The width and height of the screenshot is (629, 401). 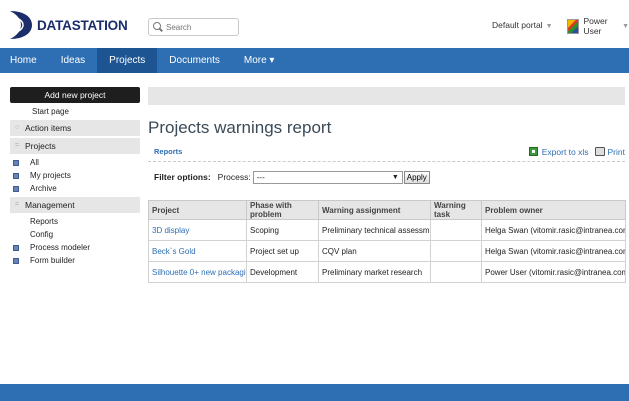 What do you see at coordinates (314, 24) in the screenshot?
I see `top-header: DATASTATION Default portal▼ Power User▼` at bounding box center [314, 24].